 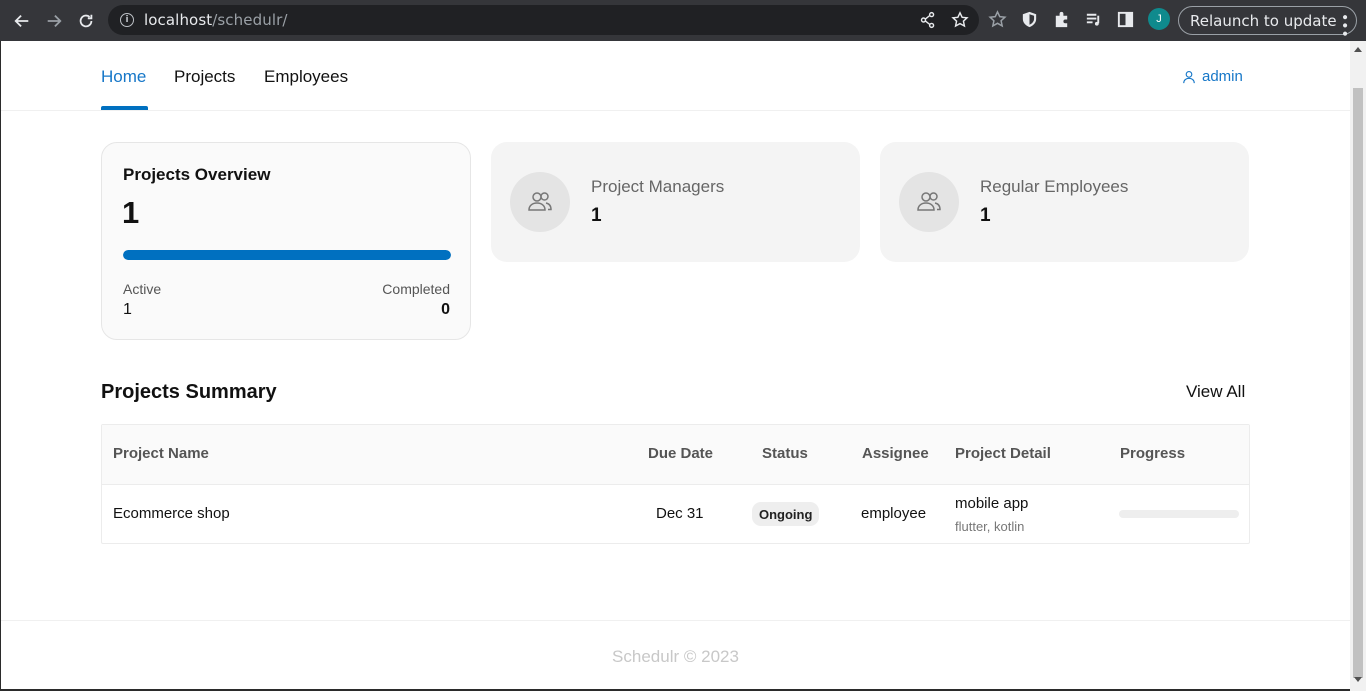 What do you see at coordinates (960, 20) in the screenshot?
I see `bookmark-star-icon` at bounding box center [960, 20].